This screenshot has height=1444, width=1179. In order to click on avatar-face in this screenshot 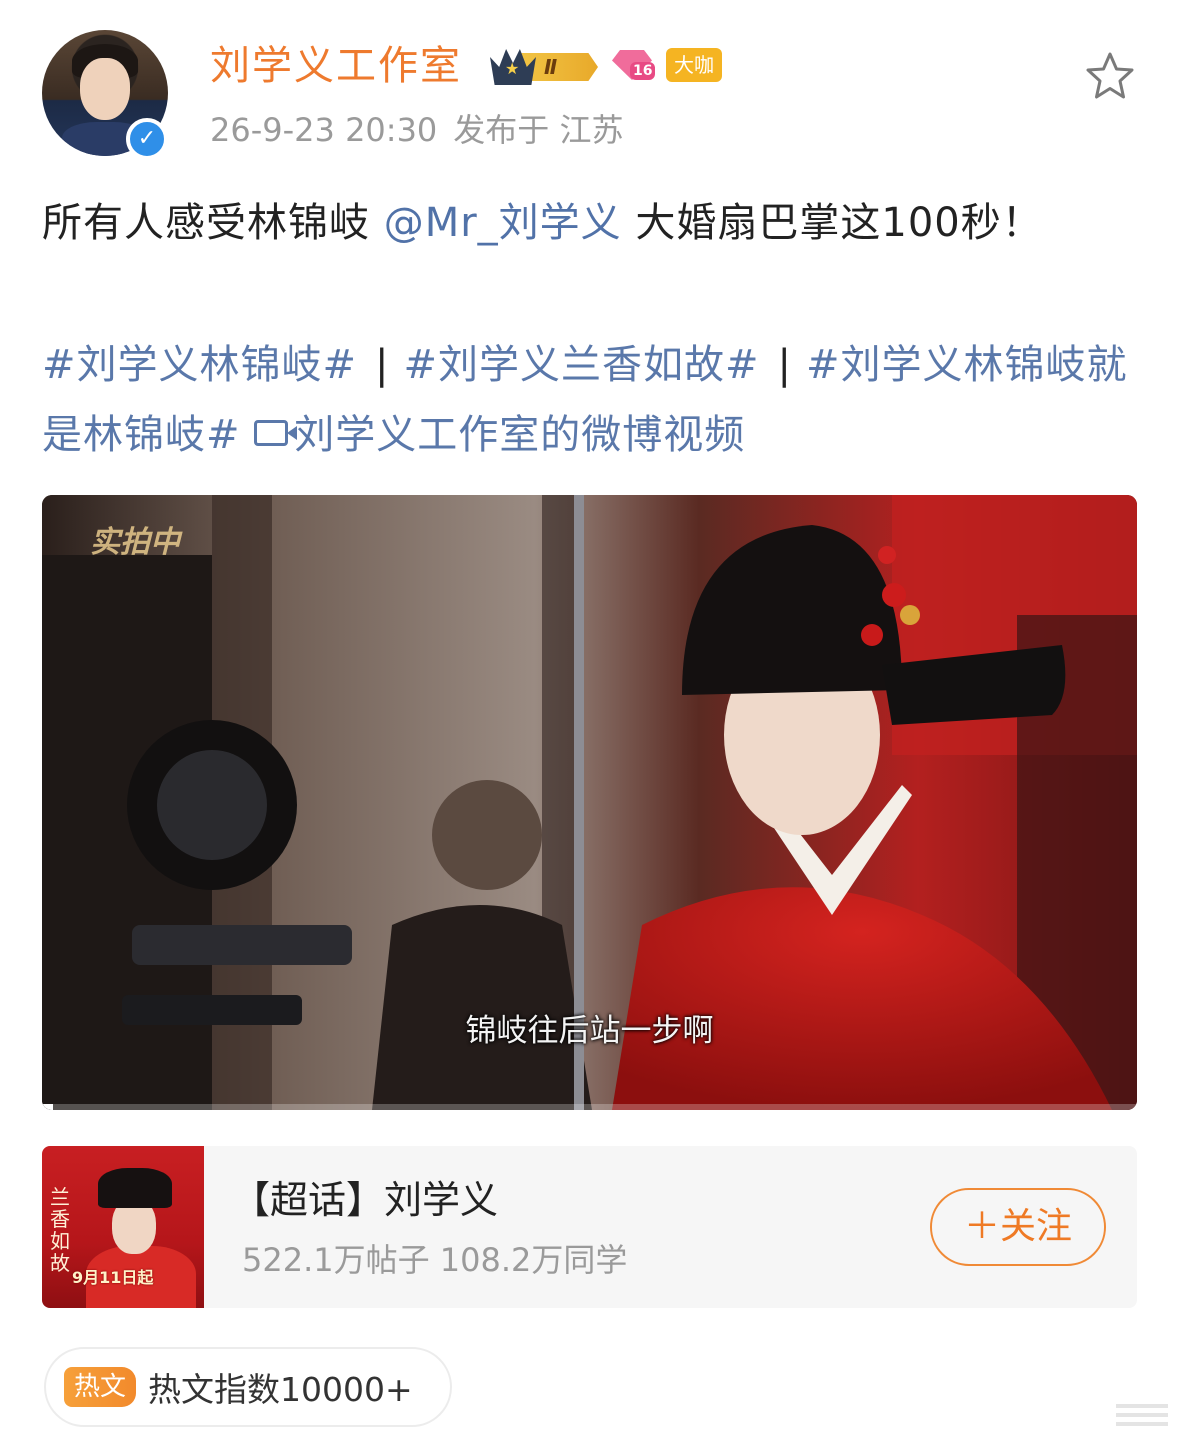, I will do `click(105, 89)`.